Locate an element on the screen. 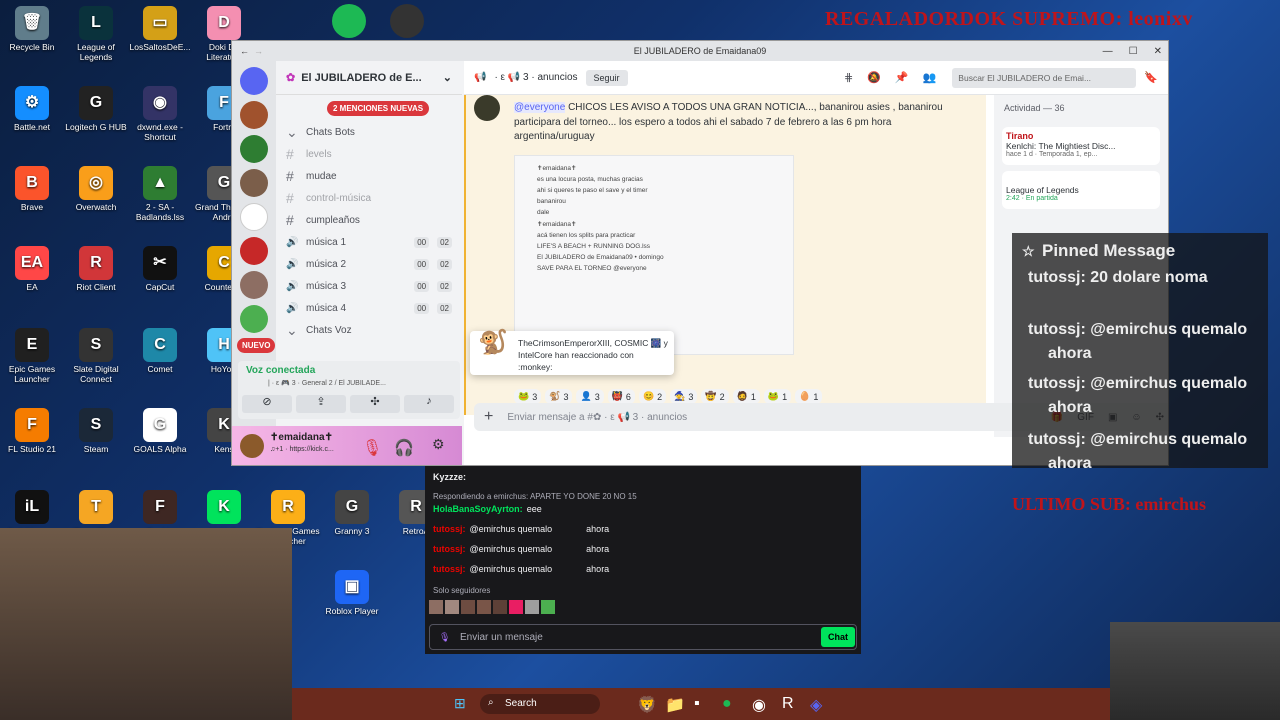  pin-icon: 📌 is located at coordinates (902, 77).